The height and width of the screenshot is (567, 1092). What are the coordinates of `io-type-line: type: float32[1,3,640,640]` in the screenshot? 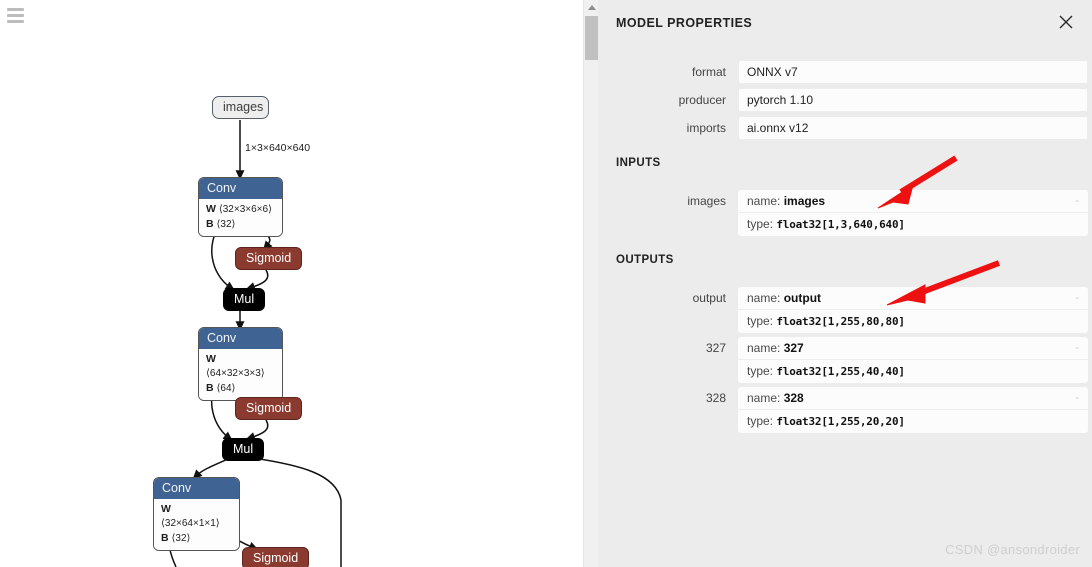 It's located at (913, 224).